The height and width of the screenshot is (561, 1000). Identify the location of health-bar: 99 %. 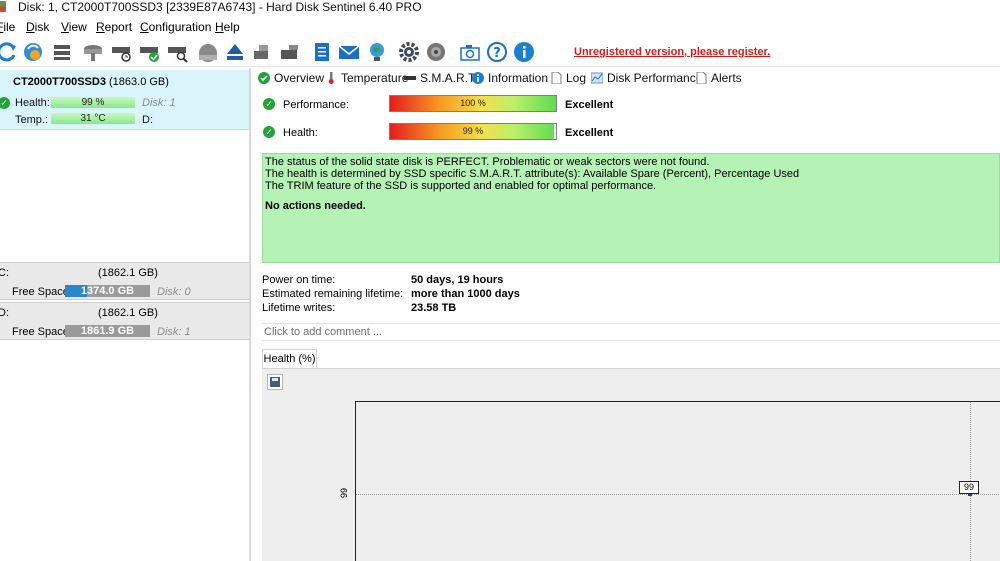
(93, 102).